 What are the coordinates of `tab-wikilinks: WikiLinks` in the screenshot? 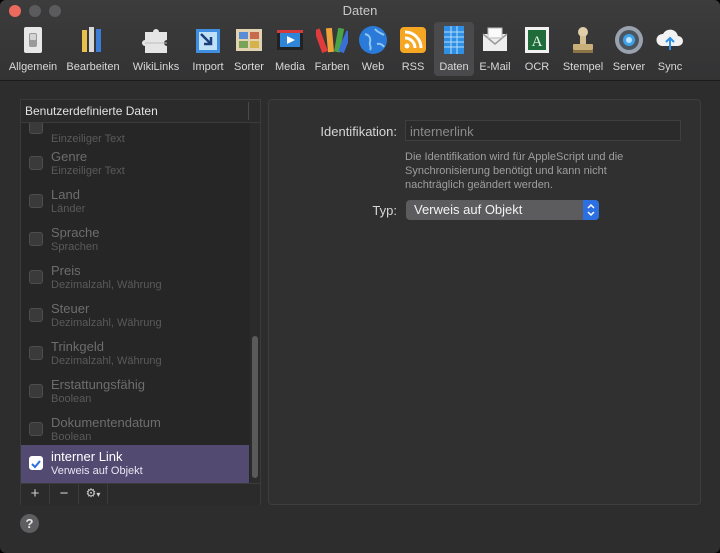 It's located at (156, 49).